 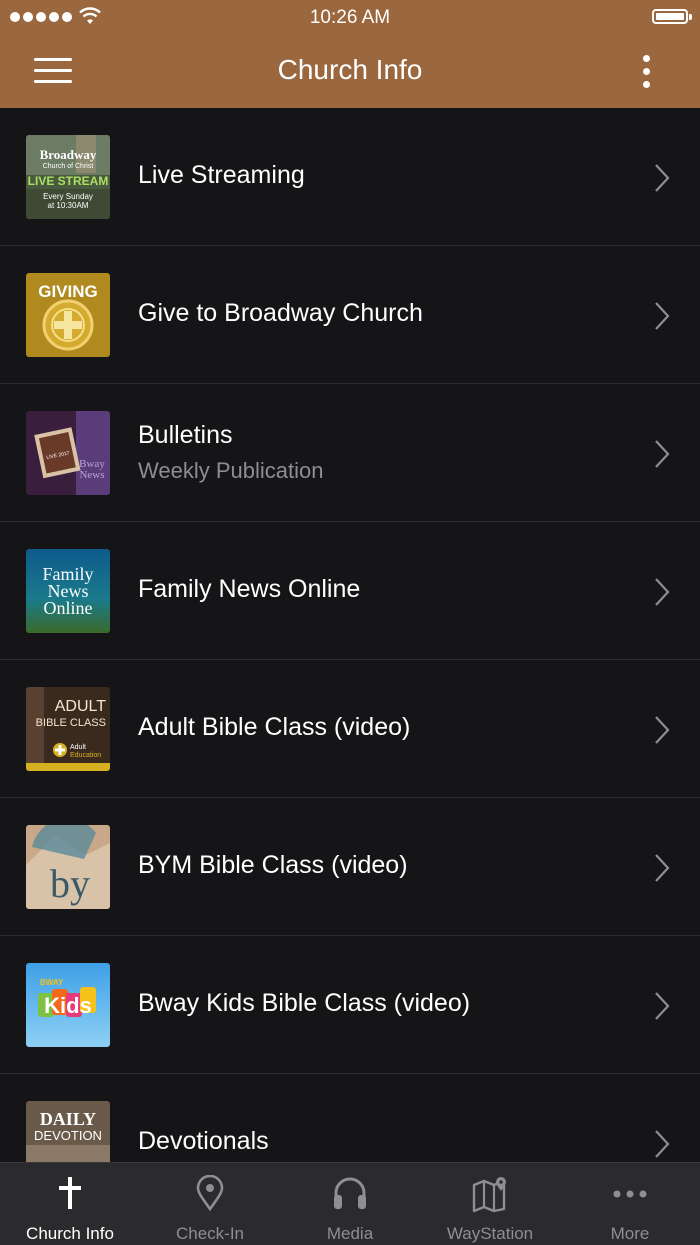 I want to click on list-item-family-news: Family News Online Family News Online, so click(x=350, y=591).